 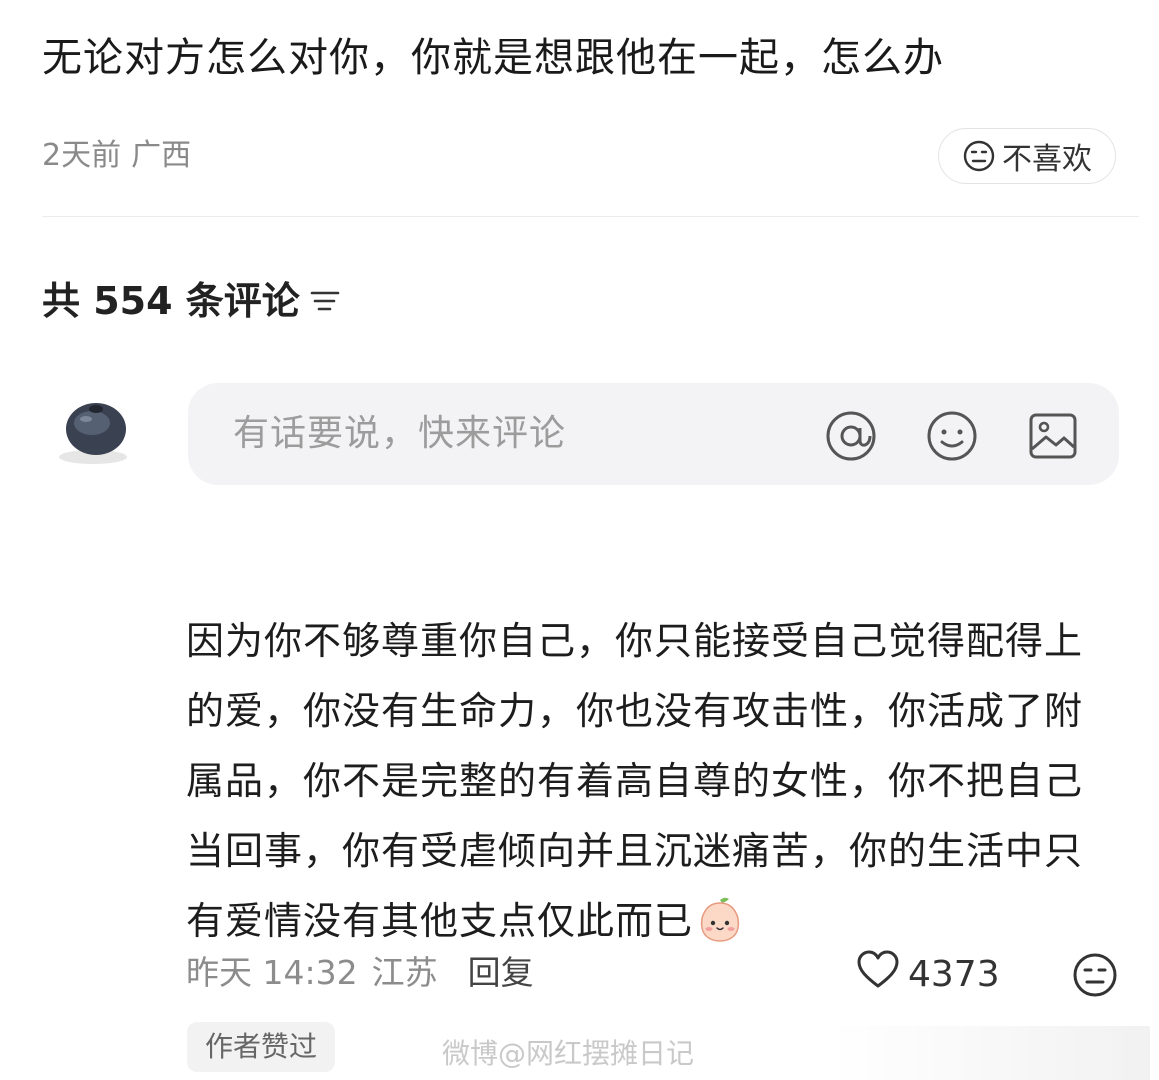 I want to click on comment-dislike-button, so click(x=1095, y=977).